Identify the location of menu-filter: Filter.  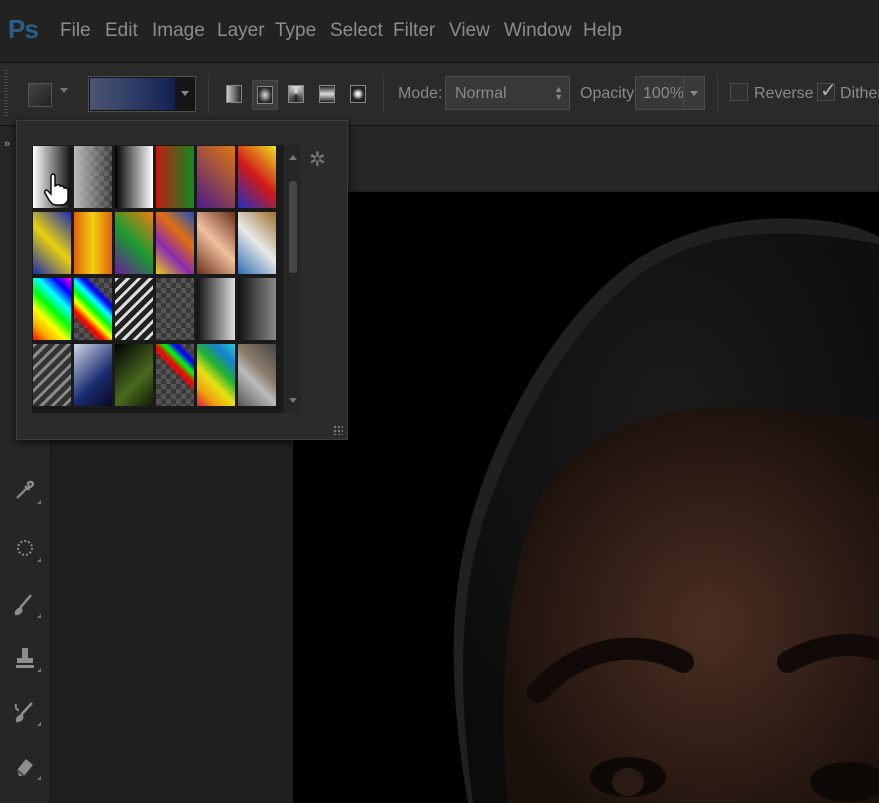
(414, 31).